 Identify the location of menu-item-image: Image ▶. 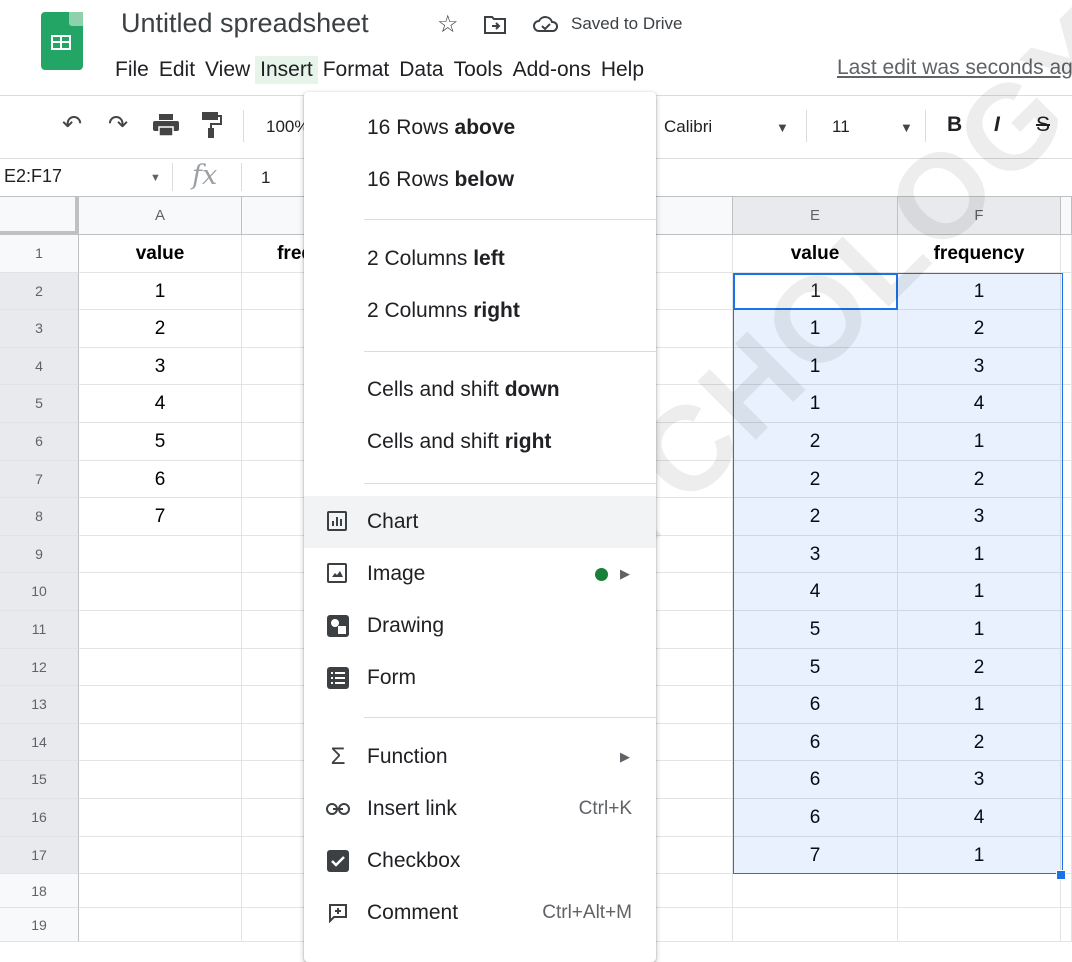
(480, 574).